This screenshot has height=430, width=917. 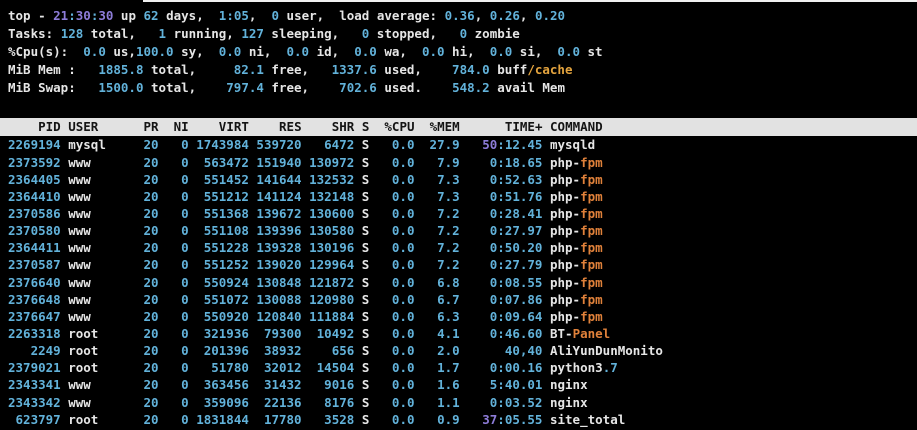 What do you see at coordinates (448, 282) in the screenshot?
I see `text-segment: 6.8` at bounding box center [448, 282].